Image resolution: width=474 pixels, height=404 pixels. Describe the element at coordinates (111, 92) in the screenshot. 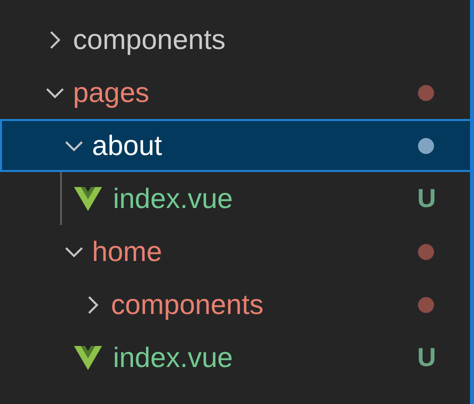

I see `folder-name: pages` at that location.